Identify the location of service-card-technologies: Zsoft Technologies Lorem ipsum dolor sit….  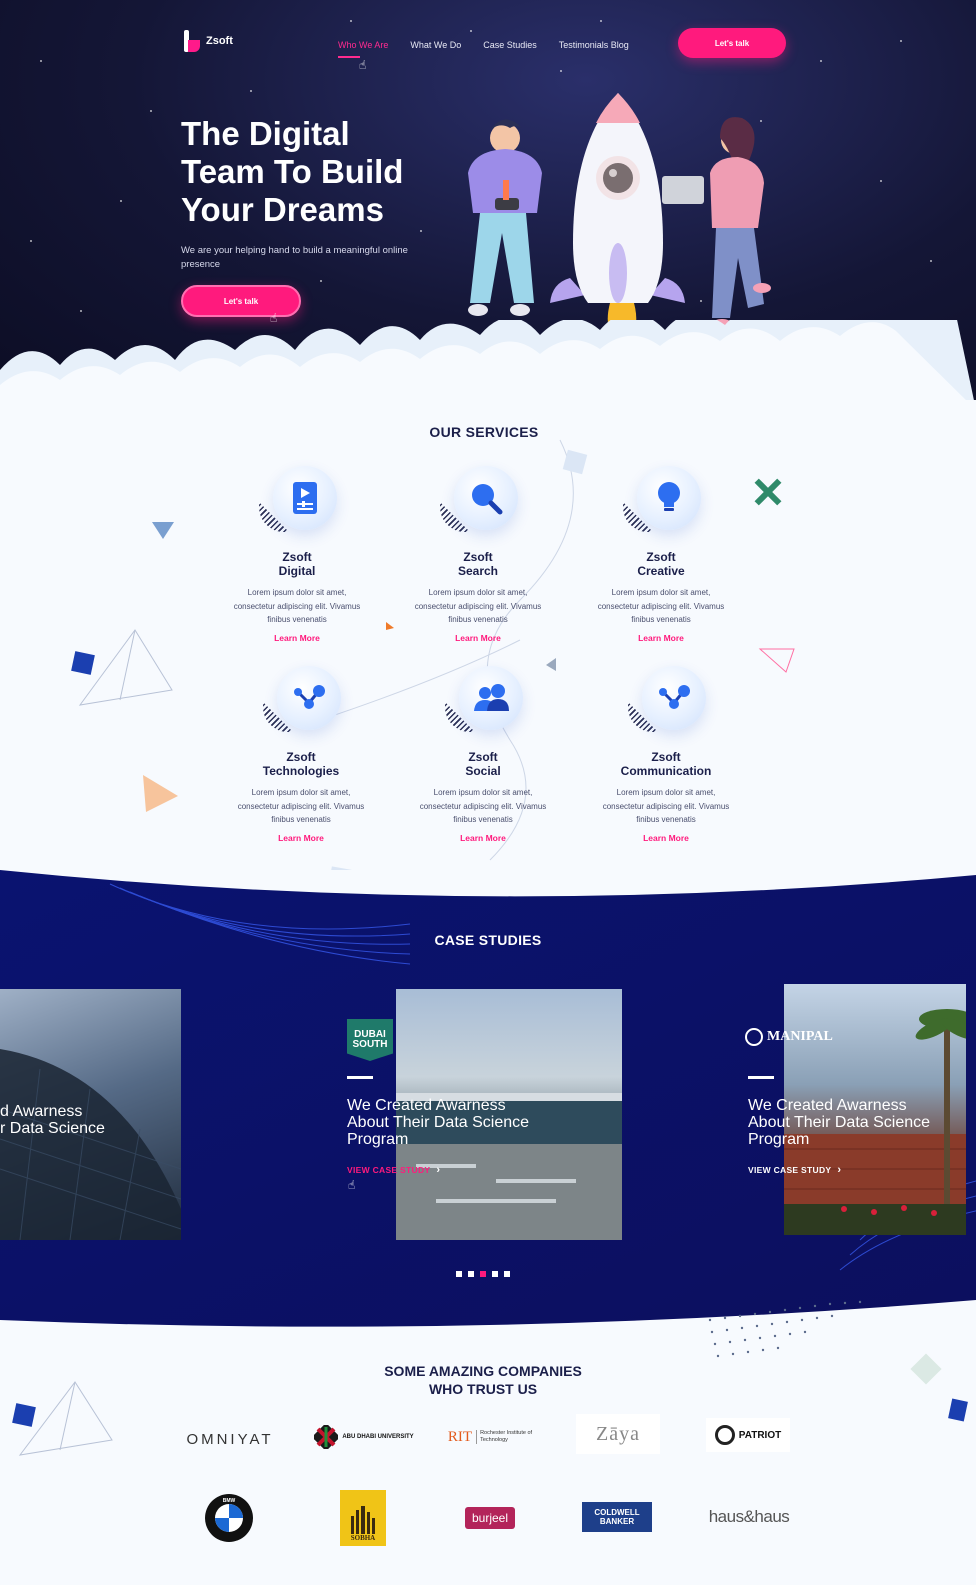
(301, 754).